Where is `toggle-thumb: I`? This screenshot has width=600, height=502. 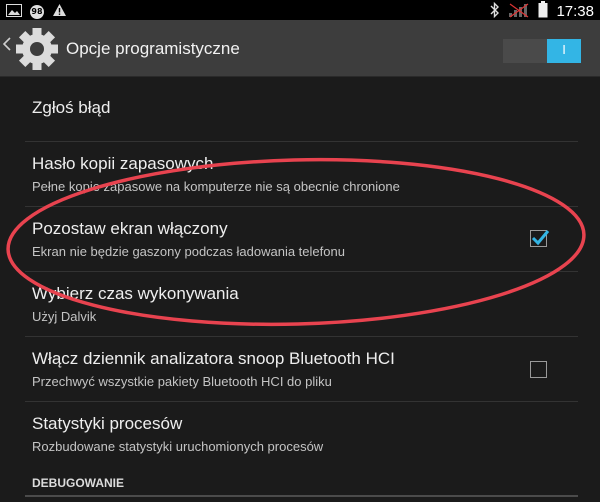
toggle-thumb: I is located at coordinates (564, 51).